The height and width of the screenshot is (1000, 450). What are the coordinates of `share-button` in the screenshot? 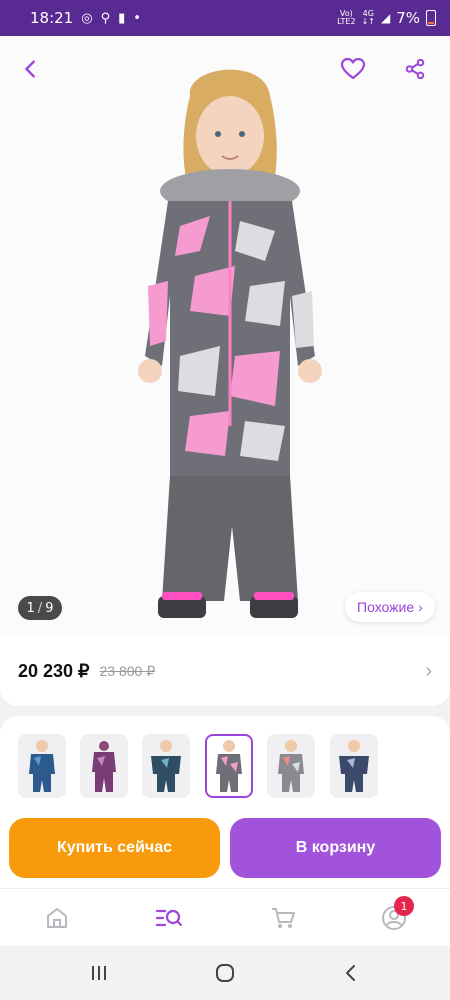 It's located at (415, 69).